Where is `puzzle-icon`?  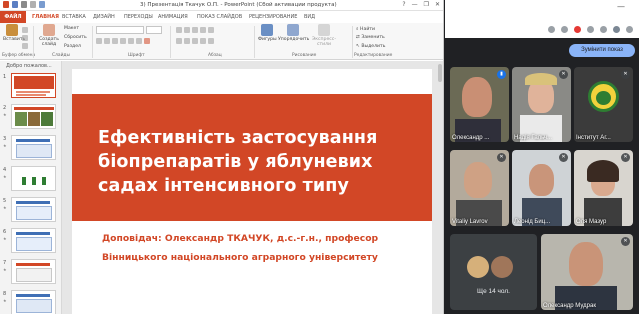
puzzle-icon is located at coordinates (603, 29).